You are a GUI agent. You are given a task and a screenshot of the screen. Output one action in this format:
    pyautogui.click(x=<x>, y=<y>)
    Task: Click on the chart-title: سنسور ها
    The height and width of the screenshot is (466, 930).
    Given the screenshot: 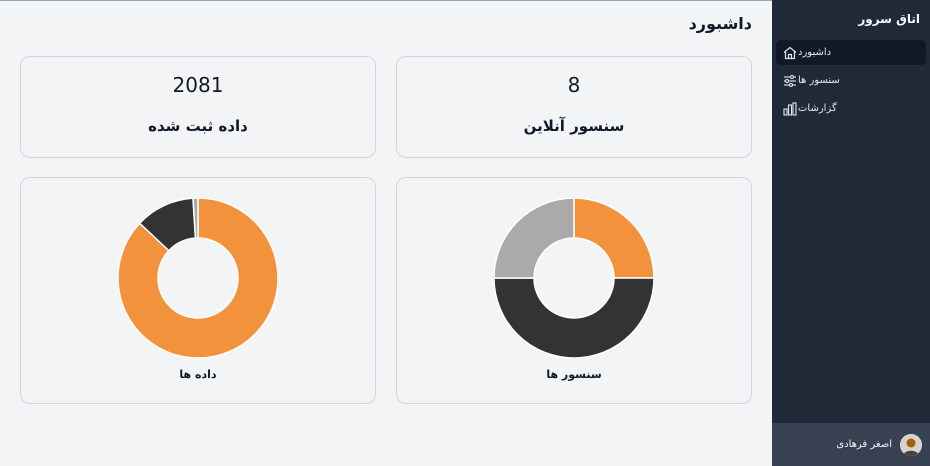 What is the action you would take?
    pyautogui.click(x=574, y=374)
    